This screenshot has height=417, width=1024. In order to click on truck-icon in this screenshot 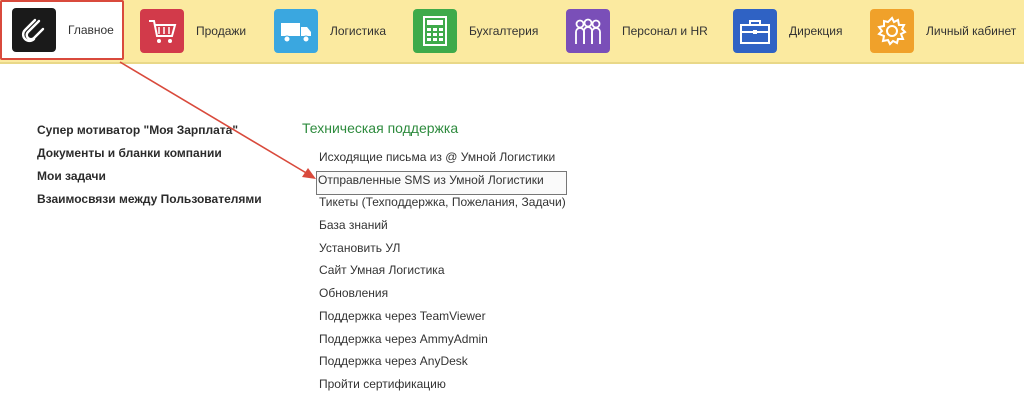, I will do `click(296, 31)`.